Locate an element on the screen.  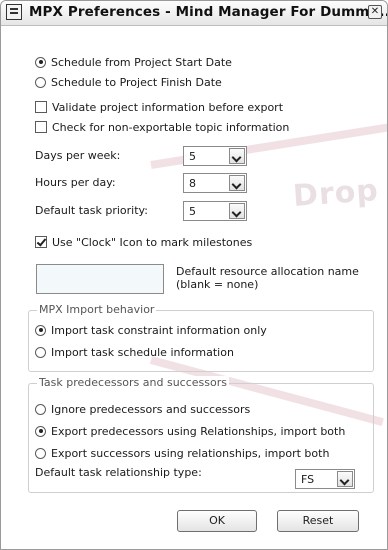
days-per-week-select: 5 is located at coordinates (215, 156).